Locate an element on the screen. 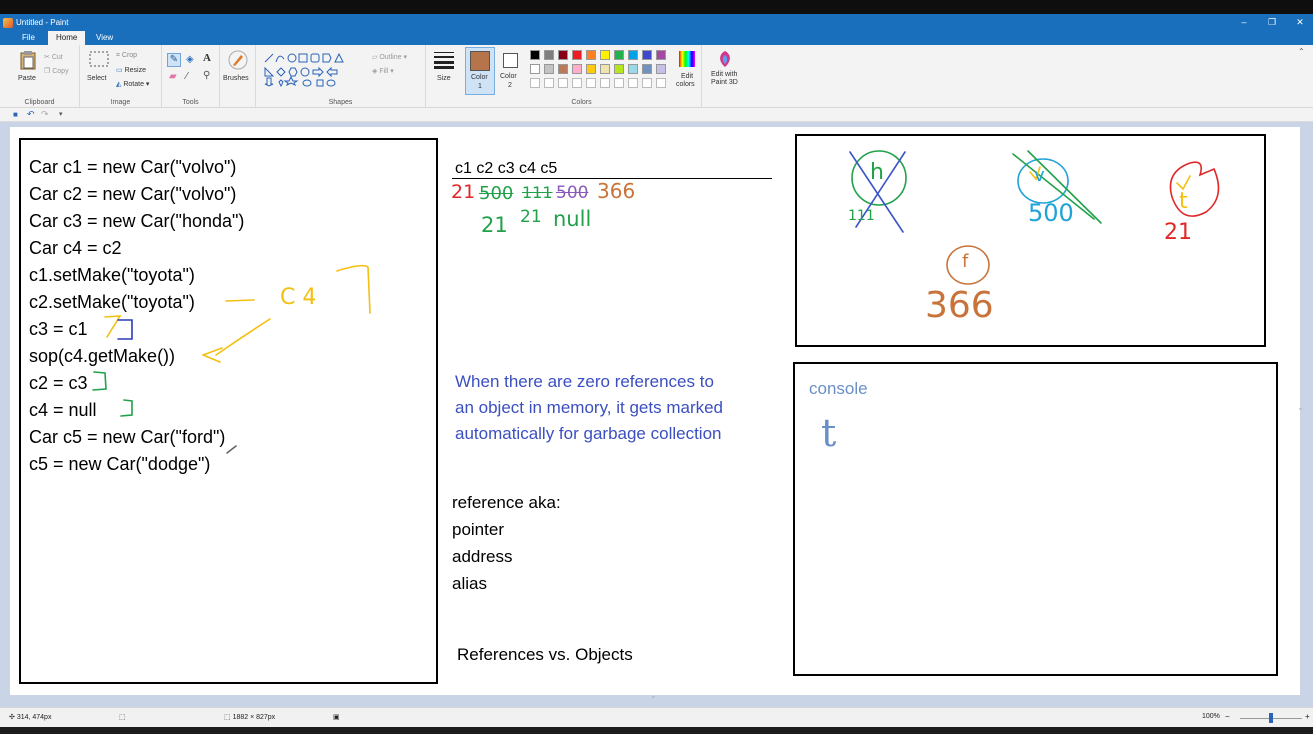 The width and height of the screenshot is (1313, 734). zoom-slider-thumb is located at coordinates (1271, 718).